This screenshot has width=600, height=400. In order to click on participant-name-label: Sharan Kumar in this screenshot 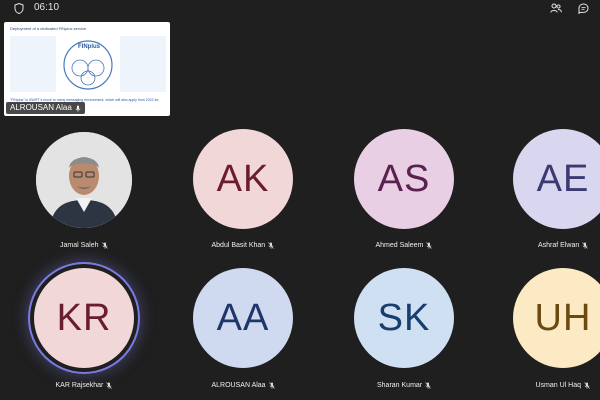, I will do `click(404, 385)`.